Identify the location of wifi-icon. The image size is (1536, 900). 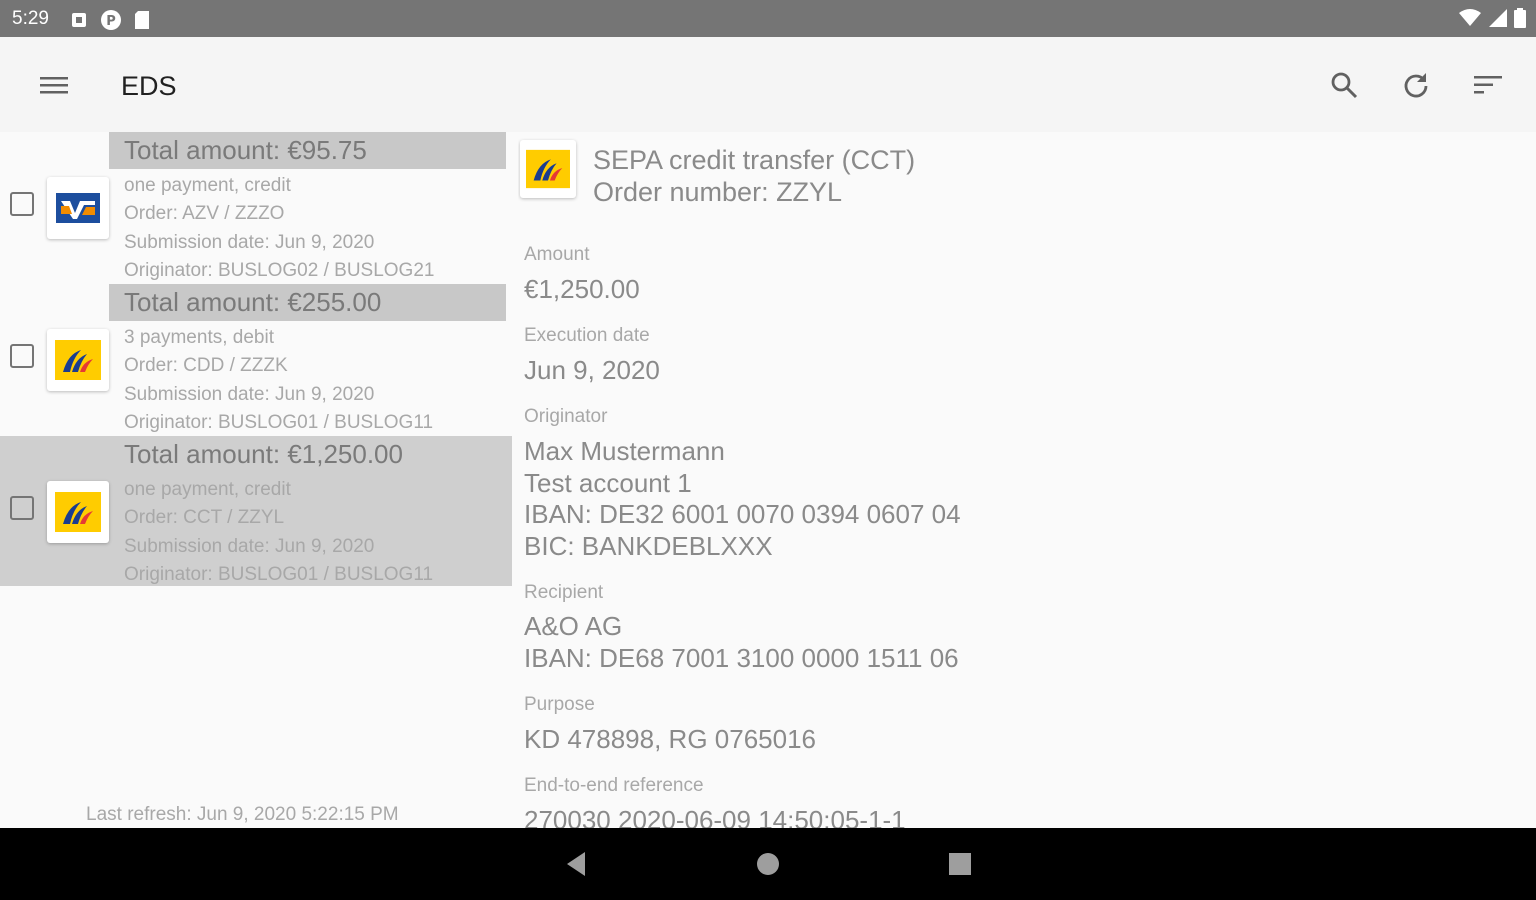
(1470, 17).